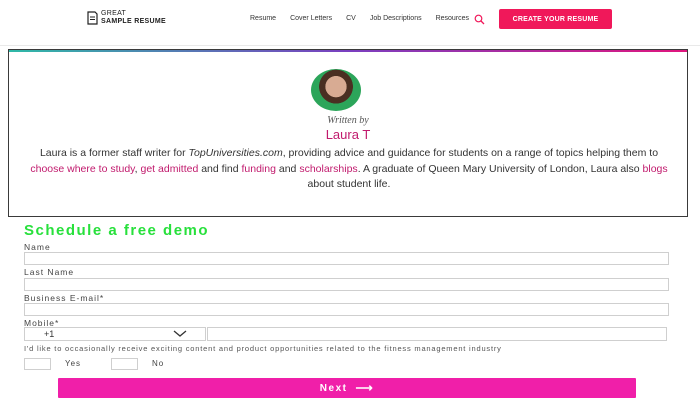  What do you see at coordinates (336, 90) in the screenshot?
I see `author-avatar` at bounding box center [336, 90].